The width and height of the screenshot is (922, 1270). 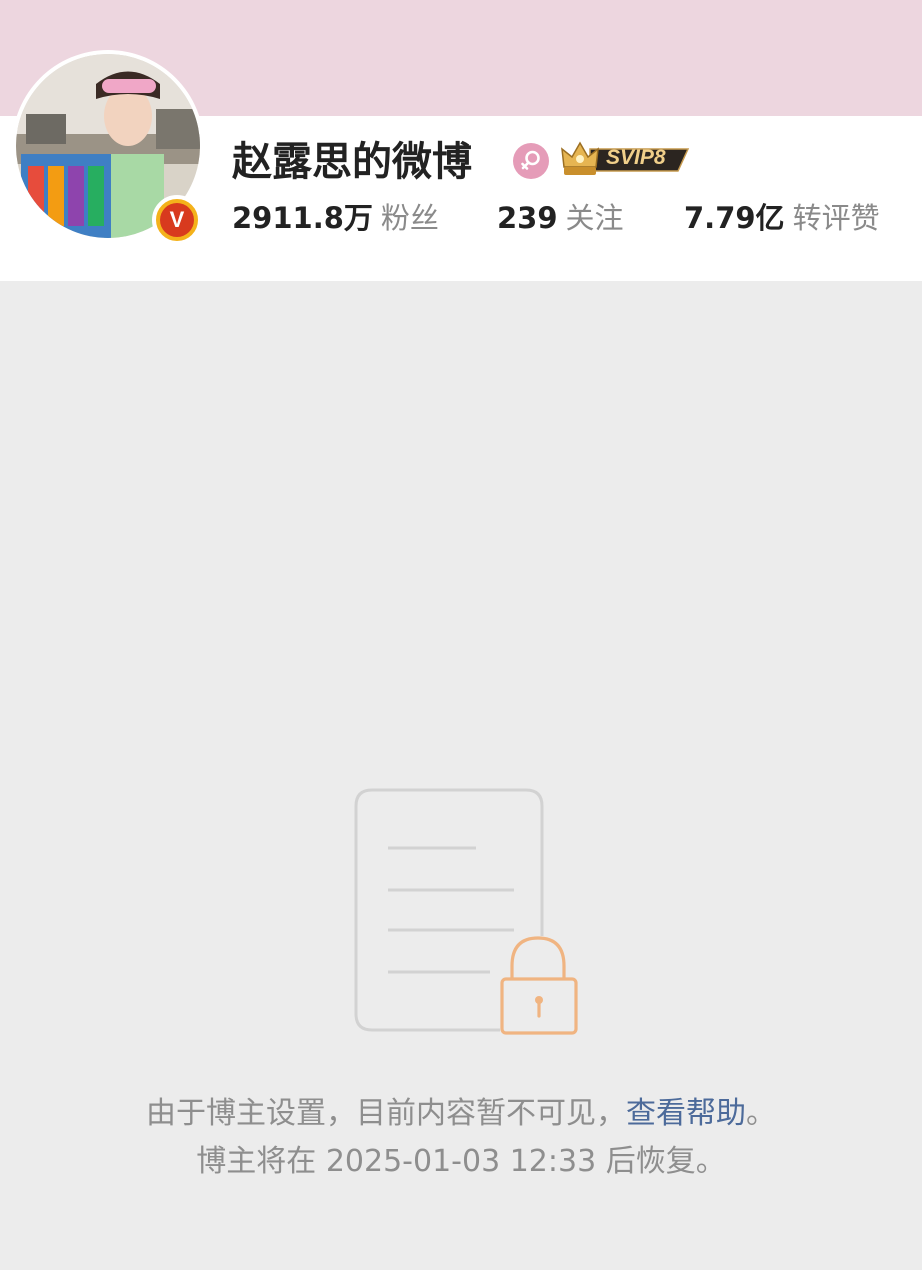 What do you see at coordinates (560, 218) in the screenshot?
I see `following-stat: 239 关注` at bounding box center [560, 218].